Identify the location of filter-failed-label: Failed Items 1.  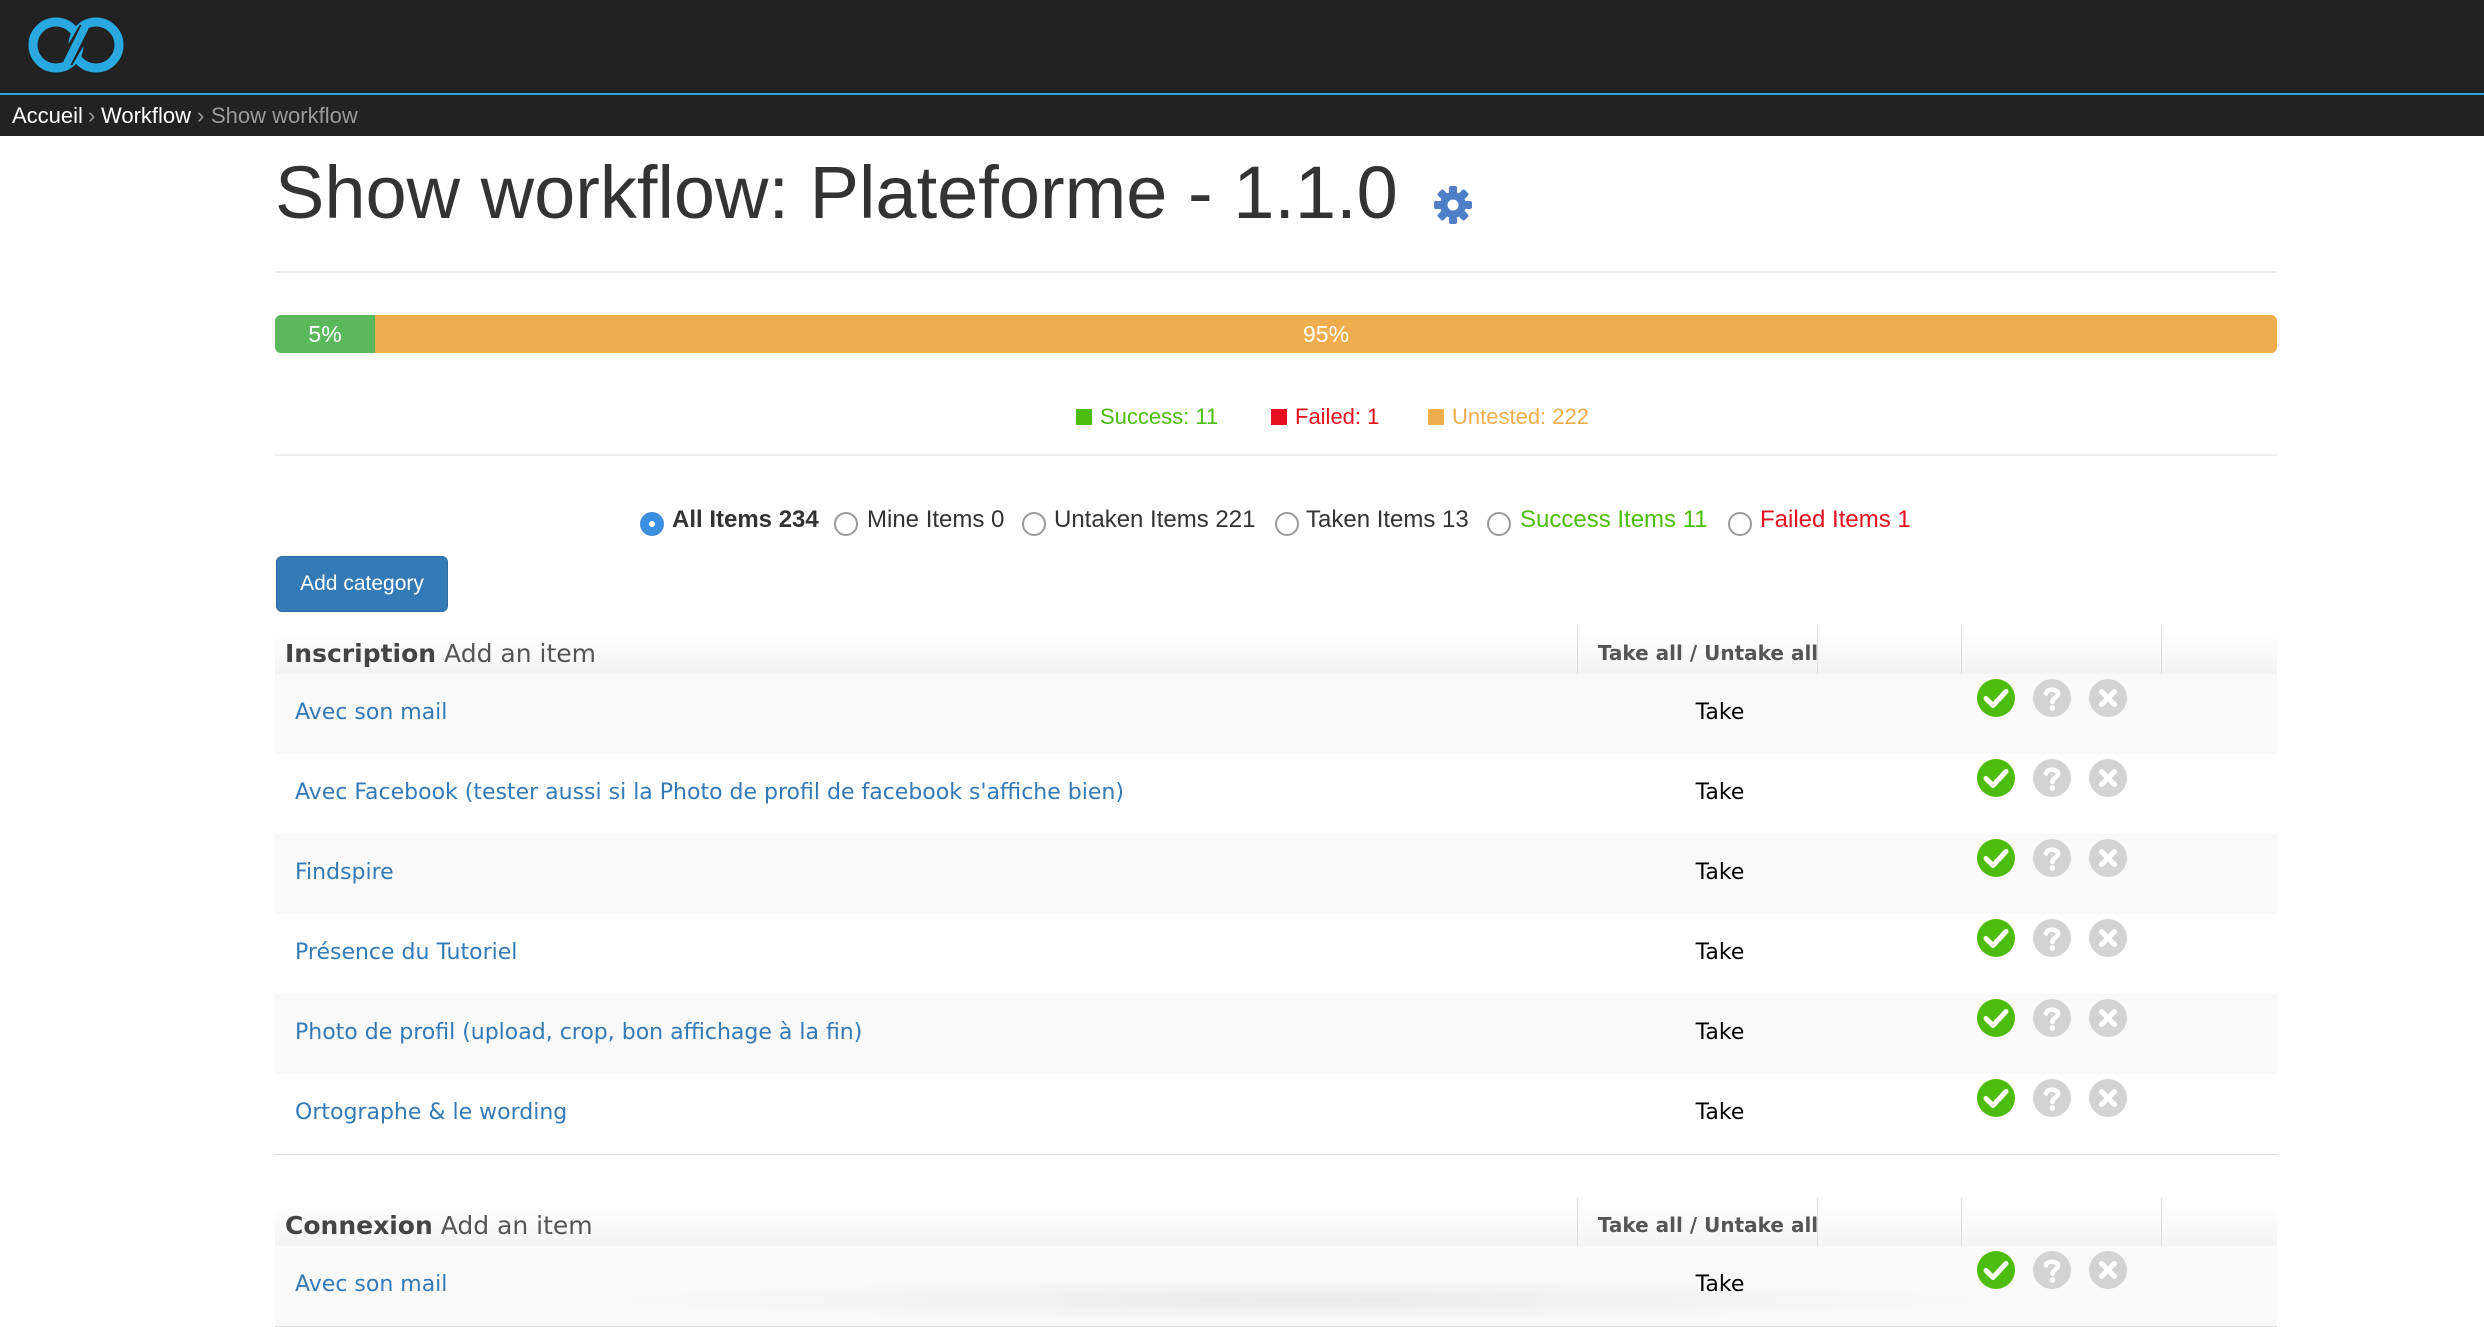
(1835, 520).